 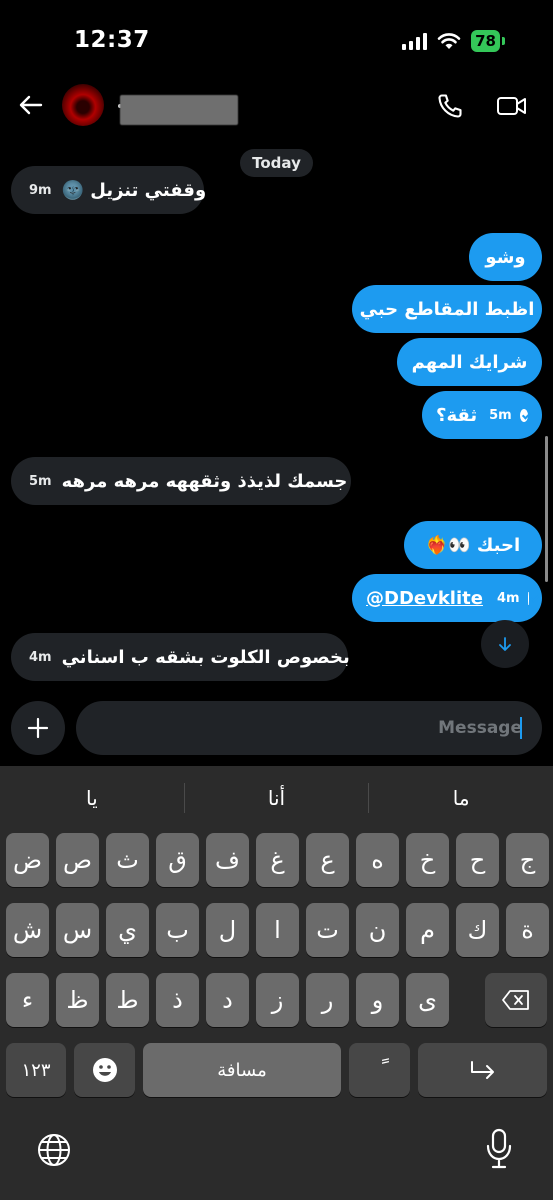 What do you see at coordinates (277, 860) in the screenshot?
I see `keyboard-key: غ` at bounding box center [277, 860].